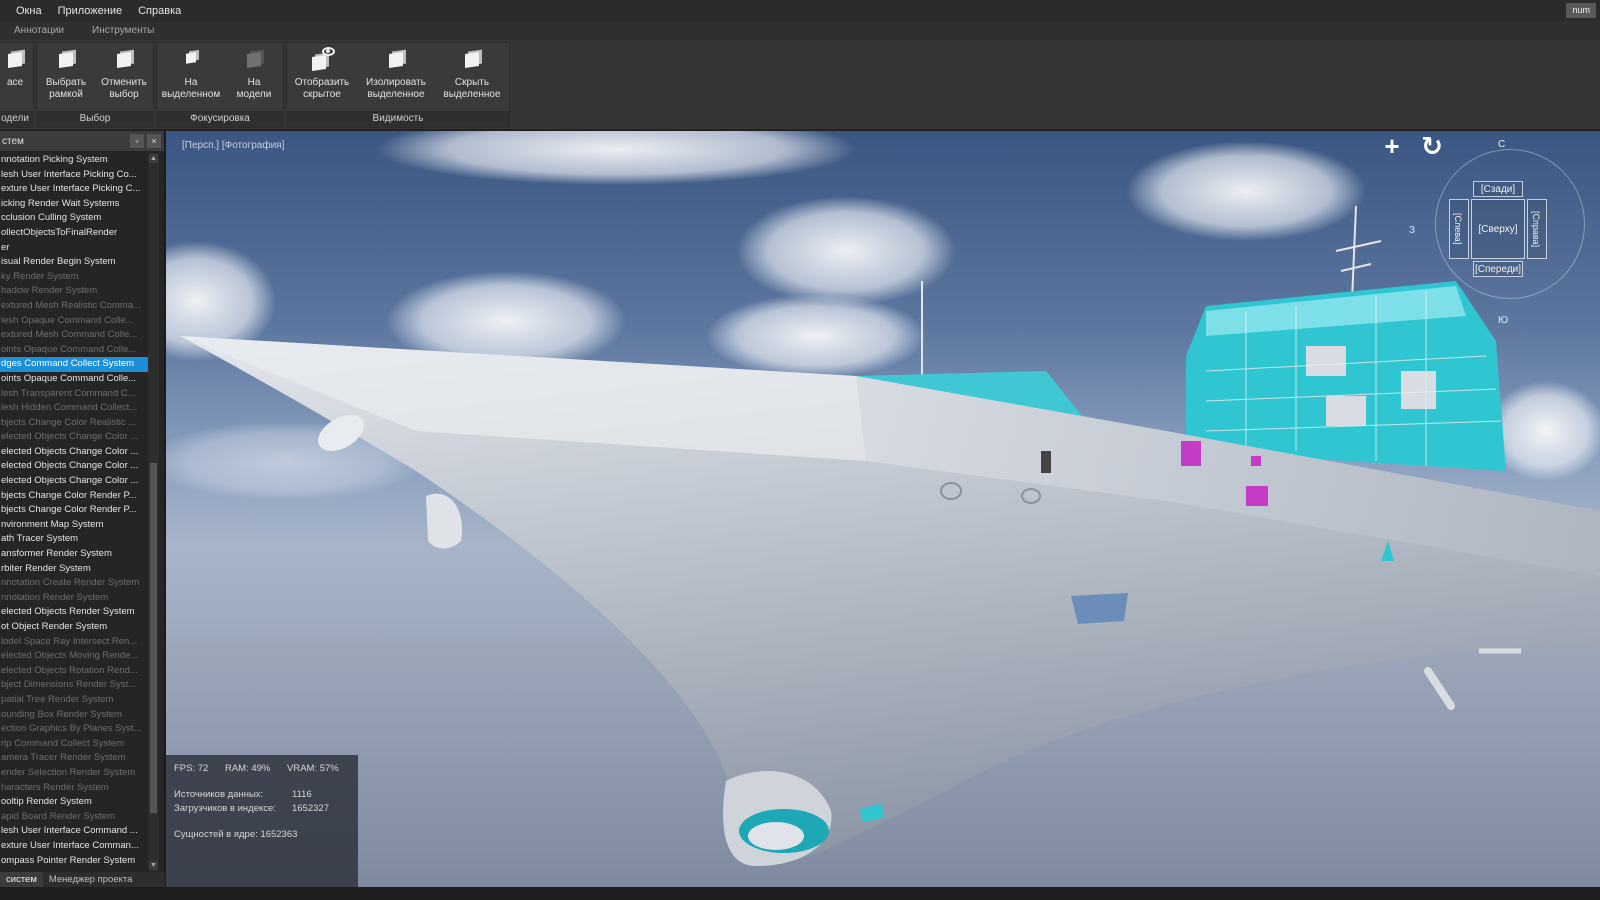 This screenshot has width=1600, height=900. Describe the element at coordinates (254, 77) in the screenshot. I see `focus-model-button: На модели` at that location.